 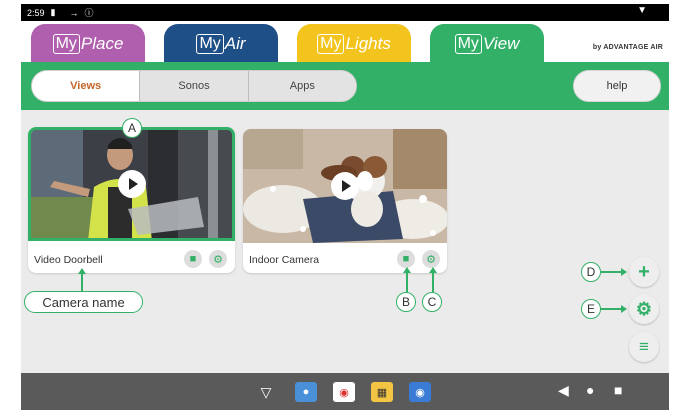 I want to click on tab-mylights-label: Lights, so click(x=368, y=43).